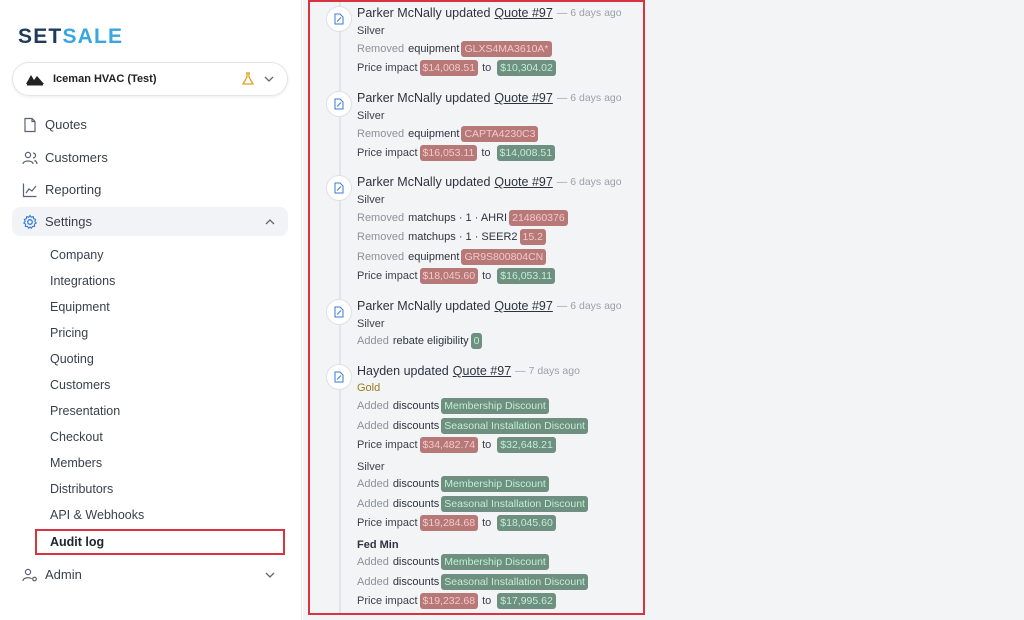 The height and width of the screenshot is (620, 1024). What do you see at coordinates (85, 411) in the screenshot?
I see `settings-presentation: Presentation` at bounding box center [85, 411].